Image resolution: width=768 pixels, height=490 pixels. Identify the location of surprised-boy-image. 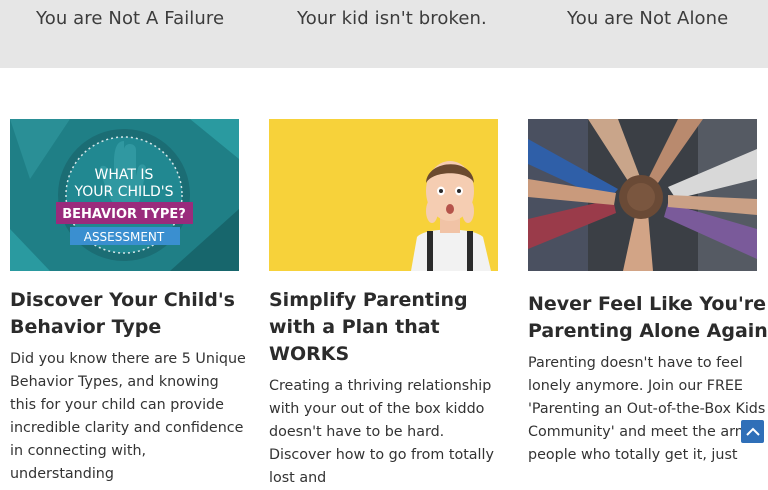
(383, 195).